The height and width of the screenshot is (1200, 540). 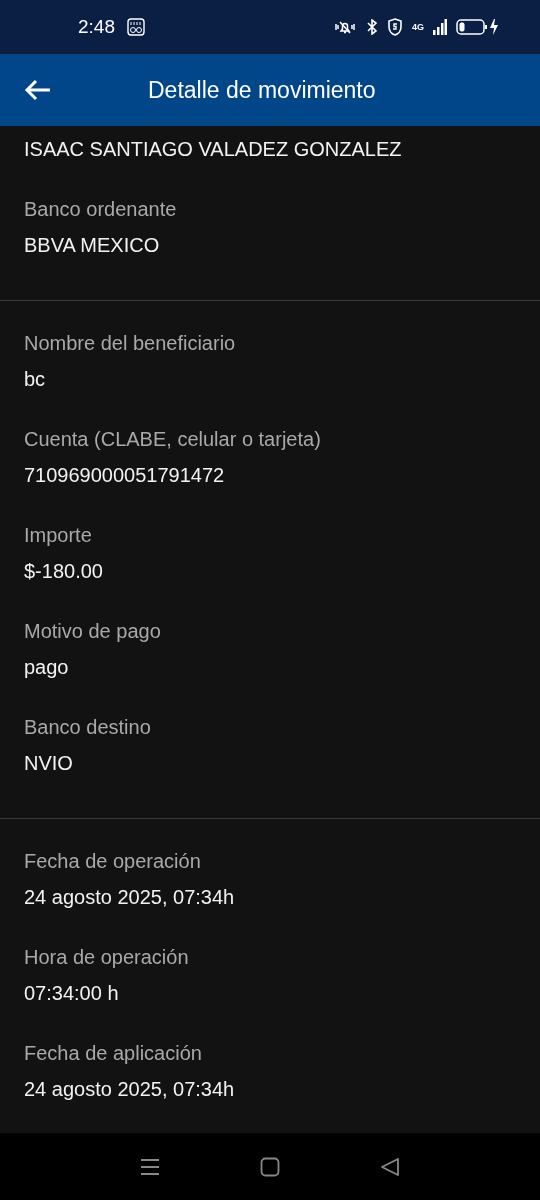 What do you see at coordinates (96, 27) in the screenshot?
I see `status-time: 2:48` at bounding box center [96, 27].